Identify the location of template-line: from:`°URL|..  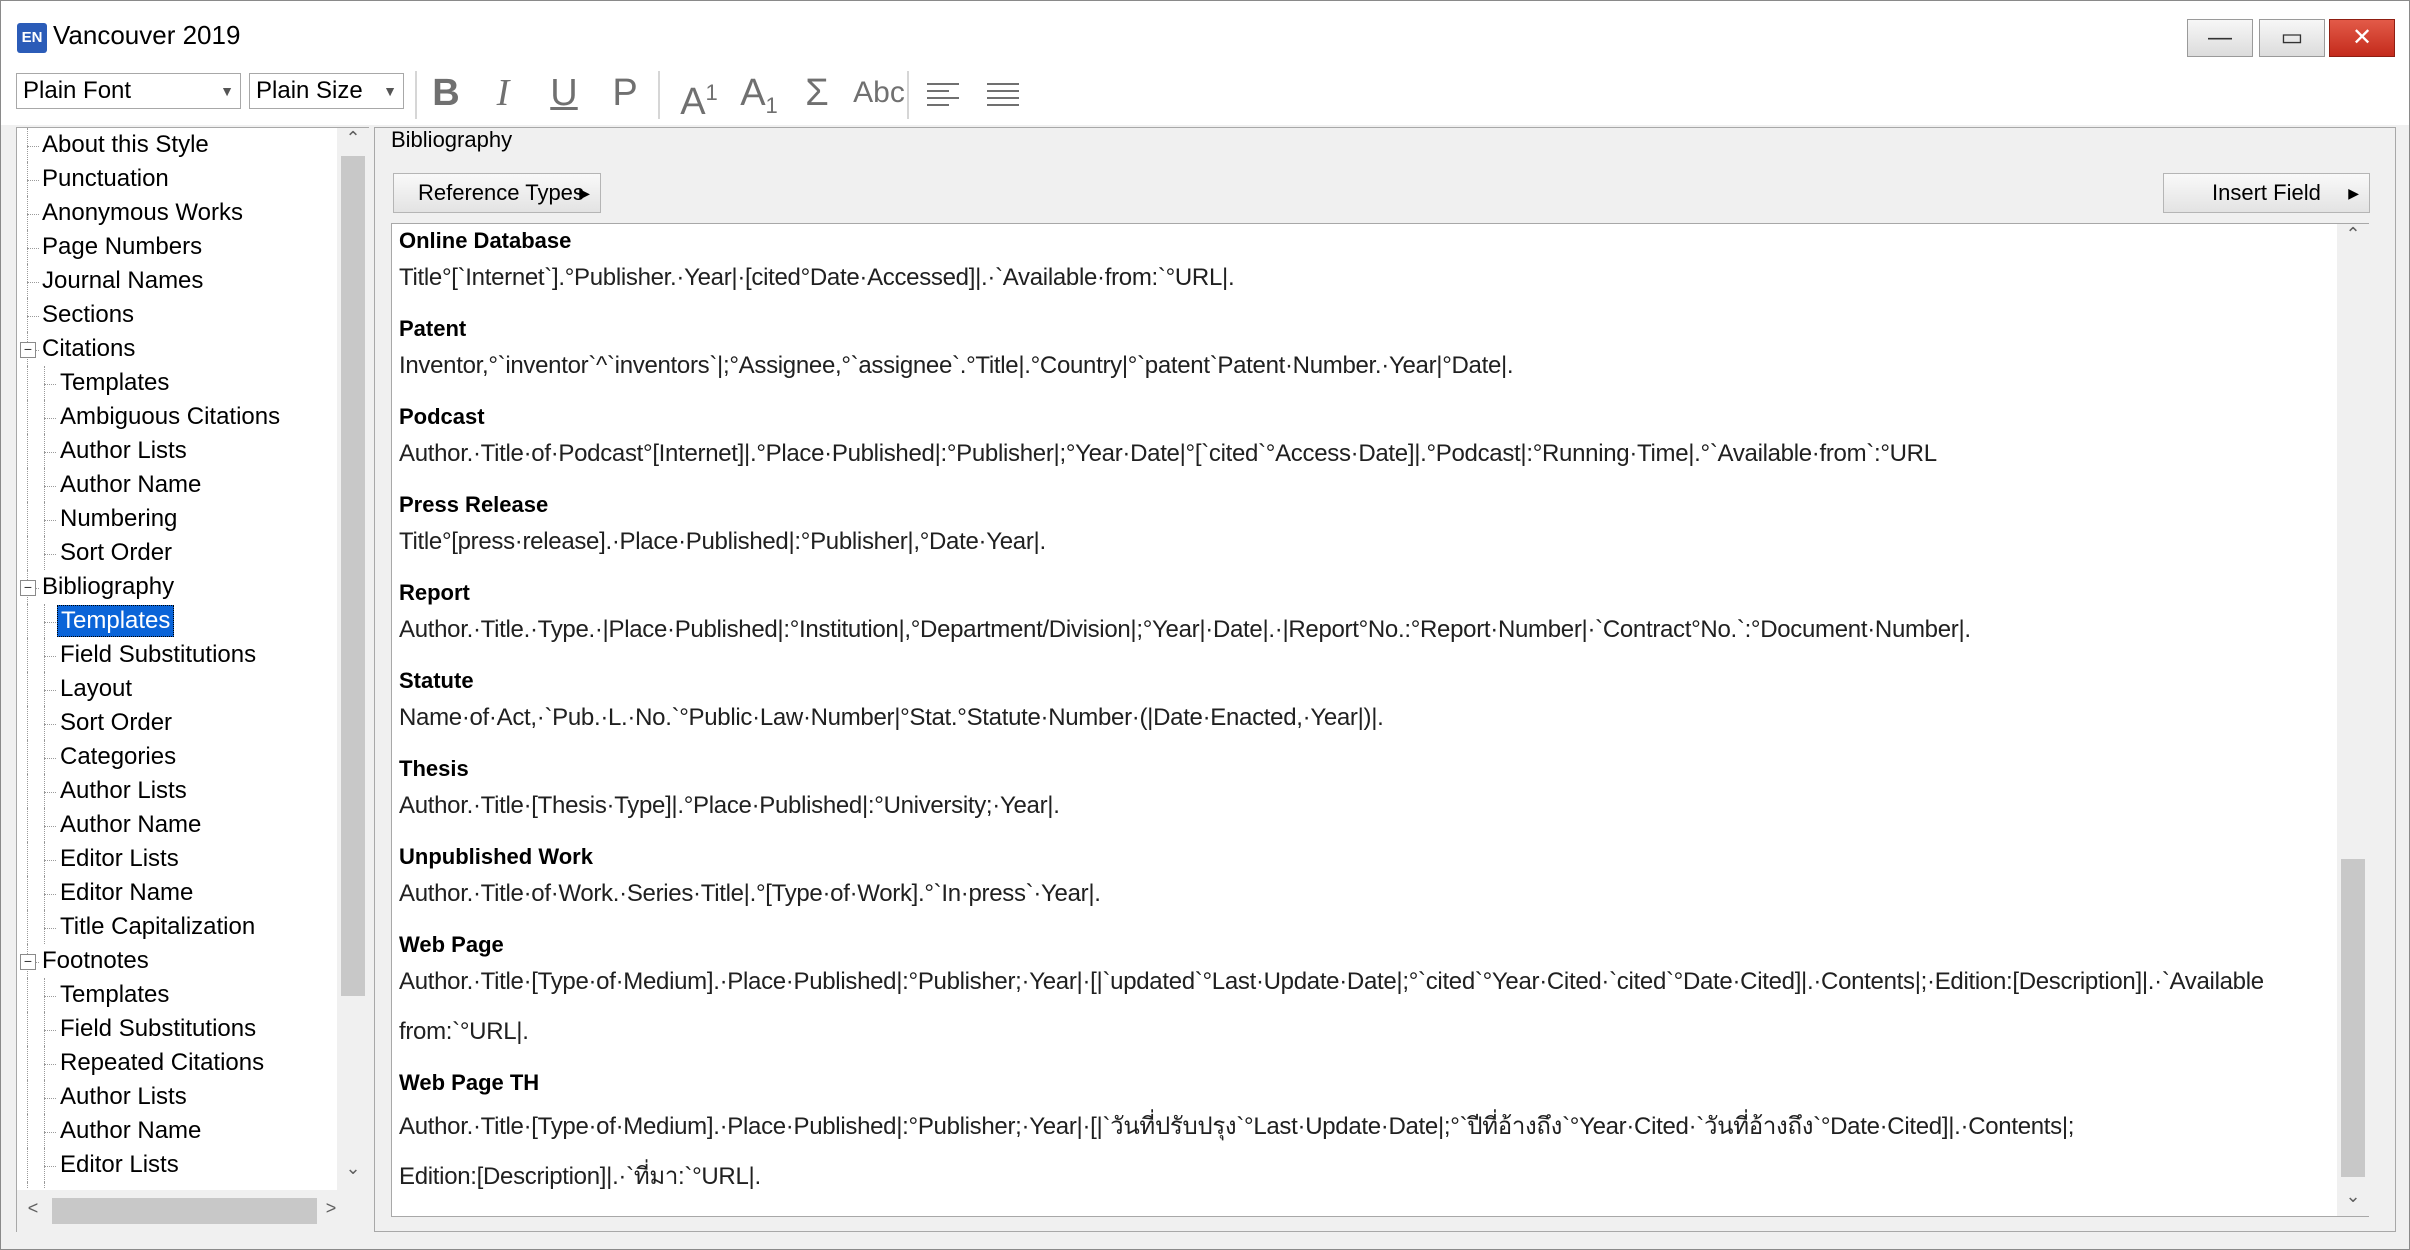
(464, 1032).